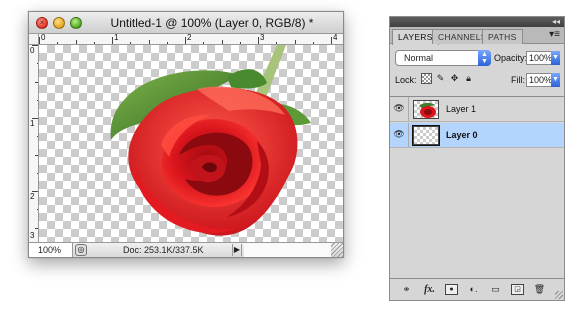 This screenshot has width=581, height=317. I want to click on fill-label: Fill:, so click(518, 80).